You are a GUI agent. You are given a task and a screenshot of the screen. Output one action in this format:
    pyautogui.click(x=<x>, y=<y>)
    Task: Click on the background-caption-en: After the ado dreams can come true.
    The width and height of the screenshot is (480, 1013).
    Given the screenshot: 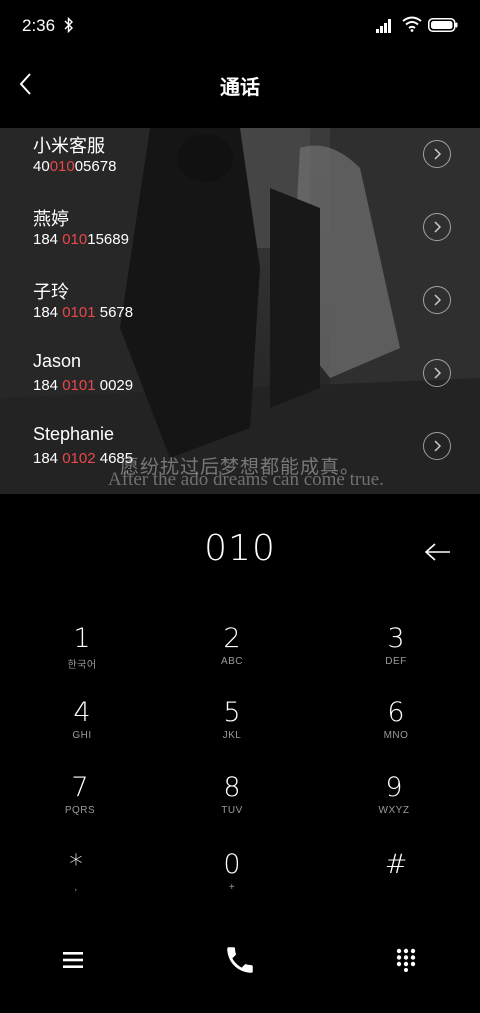 What is the action you would take?
    pyautogui.click(x=246, y=479)
    